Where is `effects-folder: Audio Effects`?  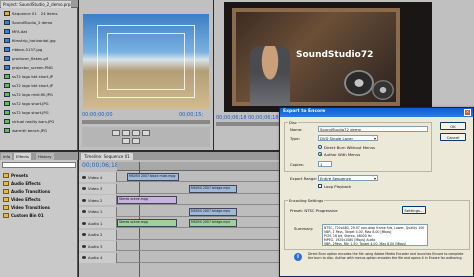
effects-folder: Audio Effects is located at coordinates (22, 183).